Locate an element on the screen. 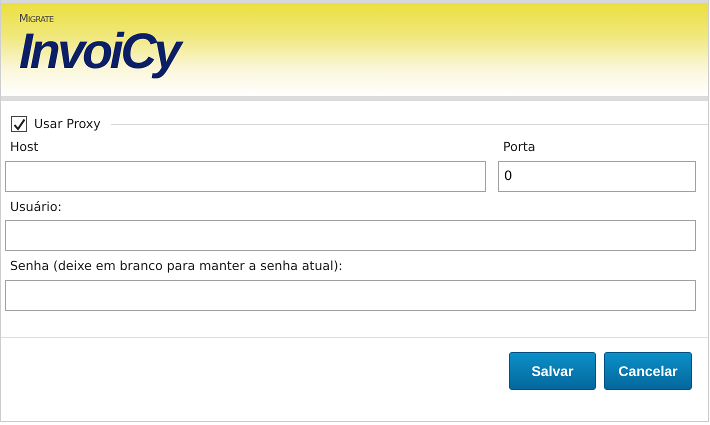 The image size is (710, 425). brand-tagline: Migrate is located at coordinates (36, 19).